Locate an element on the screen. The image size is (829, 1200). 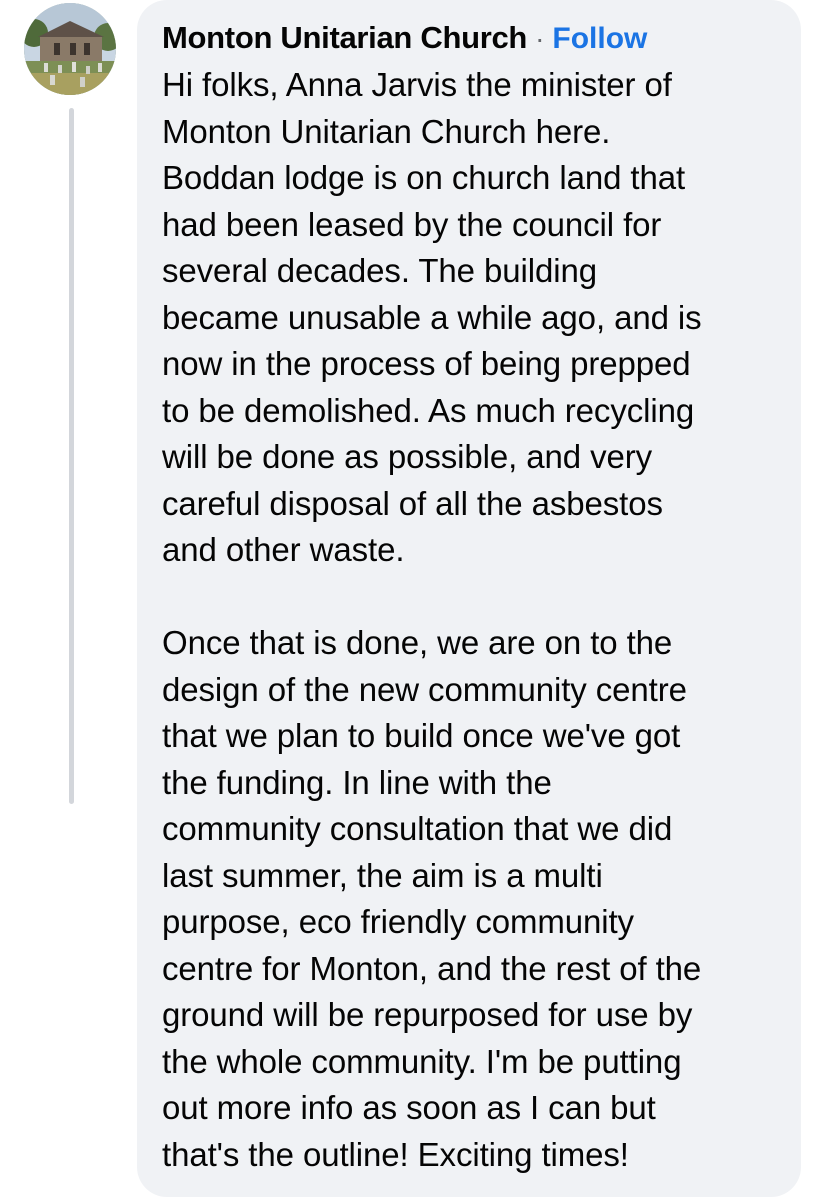
reply-thread-line is located at coordinates (71, 456).